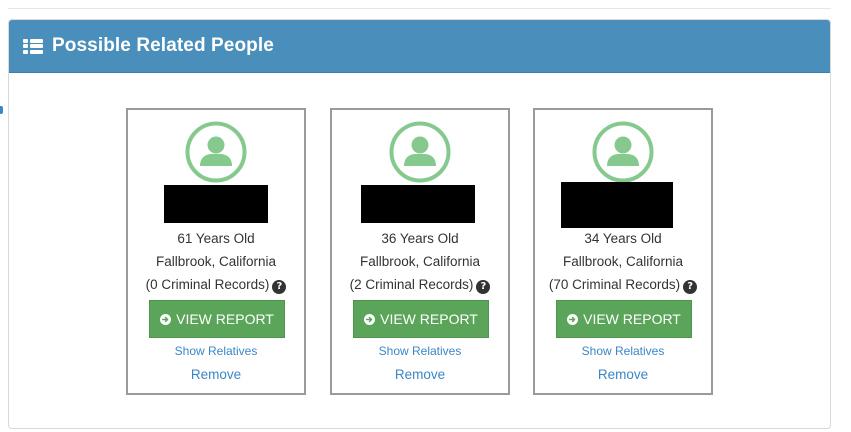 The height and width of the screenshot is (432, 851). What do you see at coordinates (33, 46) in the screenshot?
I see `list-icon` at bounding box center [33, 46].